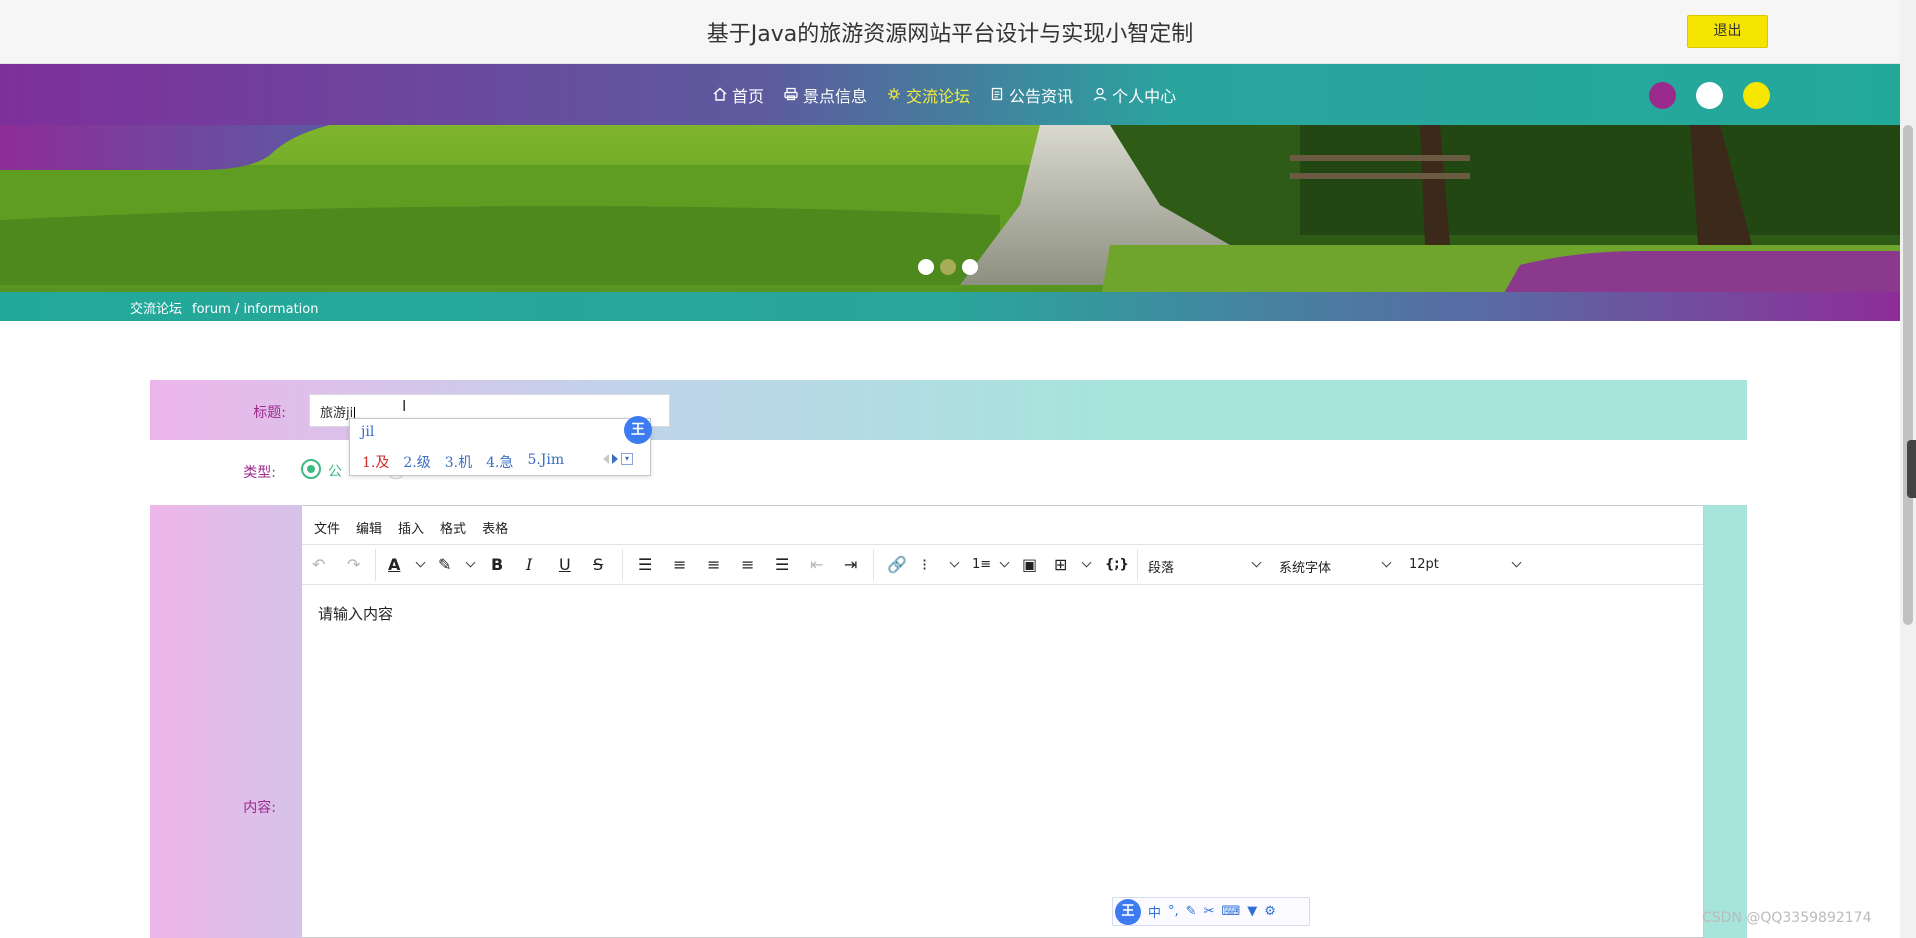 The height and width of the screenshot is (938, 1916). What do you see at coordinates (1060, 565) in the screenshot?
I see `table-icon: ⊞` at bounding box center [1060, 565].